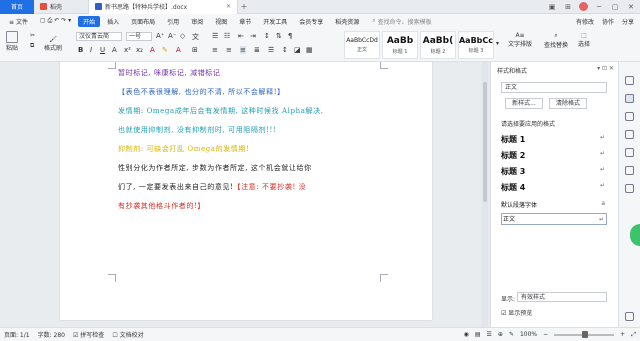 The width and height of the screenshot is (640, 341). I want to click on grow-font-icon: A⁺, so click(160, 36).